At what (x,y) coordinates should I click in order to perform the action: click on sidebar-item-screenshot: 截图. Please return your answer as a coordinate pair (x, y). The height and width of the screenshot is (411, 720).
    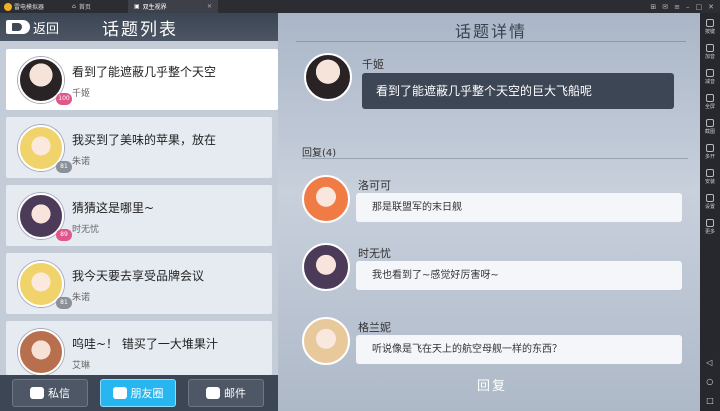
    Looking at the image, I should click on (710, 130).